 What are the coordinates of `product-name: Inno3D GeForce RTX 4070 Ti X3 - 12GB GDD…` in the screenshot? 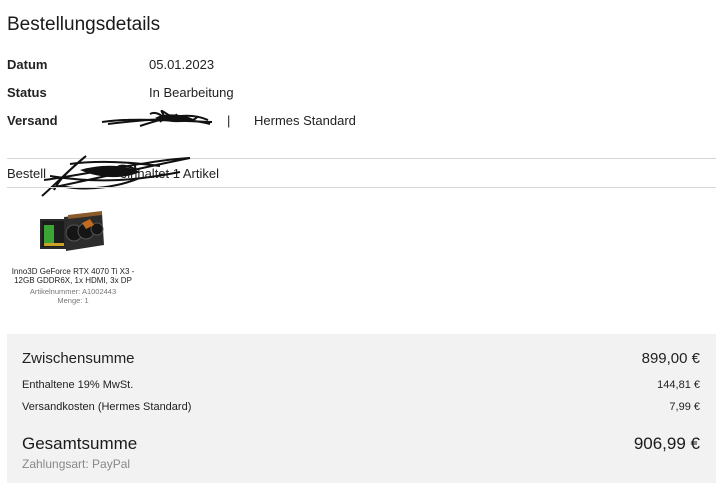 It's located at (73, 276).